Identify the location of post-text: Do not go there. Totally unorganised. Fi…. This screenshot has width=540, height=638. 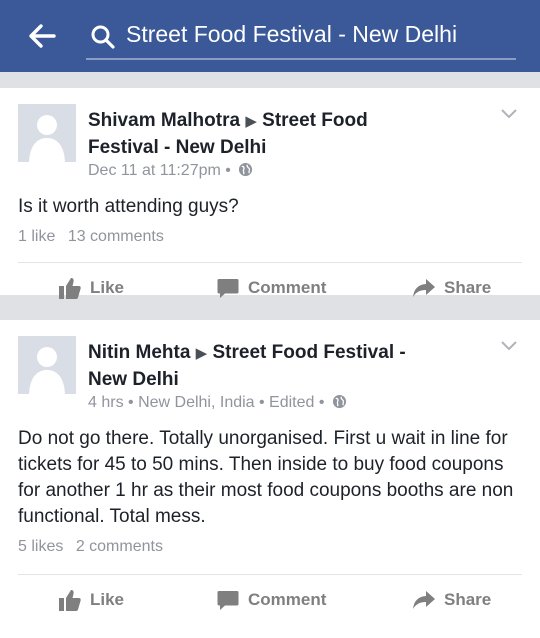
(266, 477).